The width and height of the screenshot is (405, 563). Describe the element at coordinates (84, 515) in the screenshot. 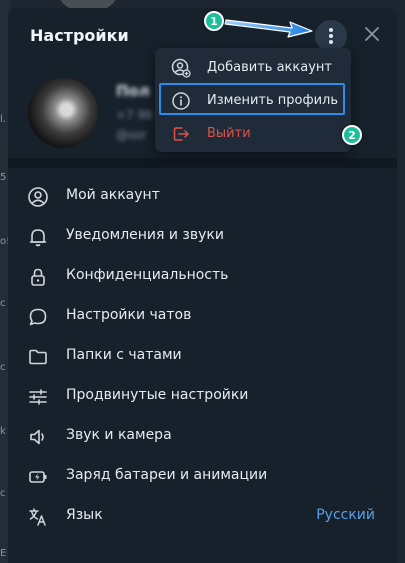

I see `settings-item-label: Язык` at that location.